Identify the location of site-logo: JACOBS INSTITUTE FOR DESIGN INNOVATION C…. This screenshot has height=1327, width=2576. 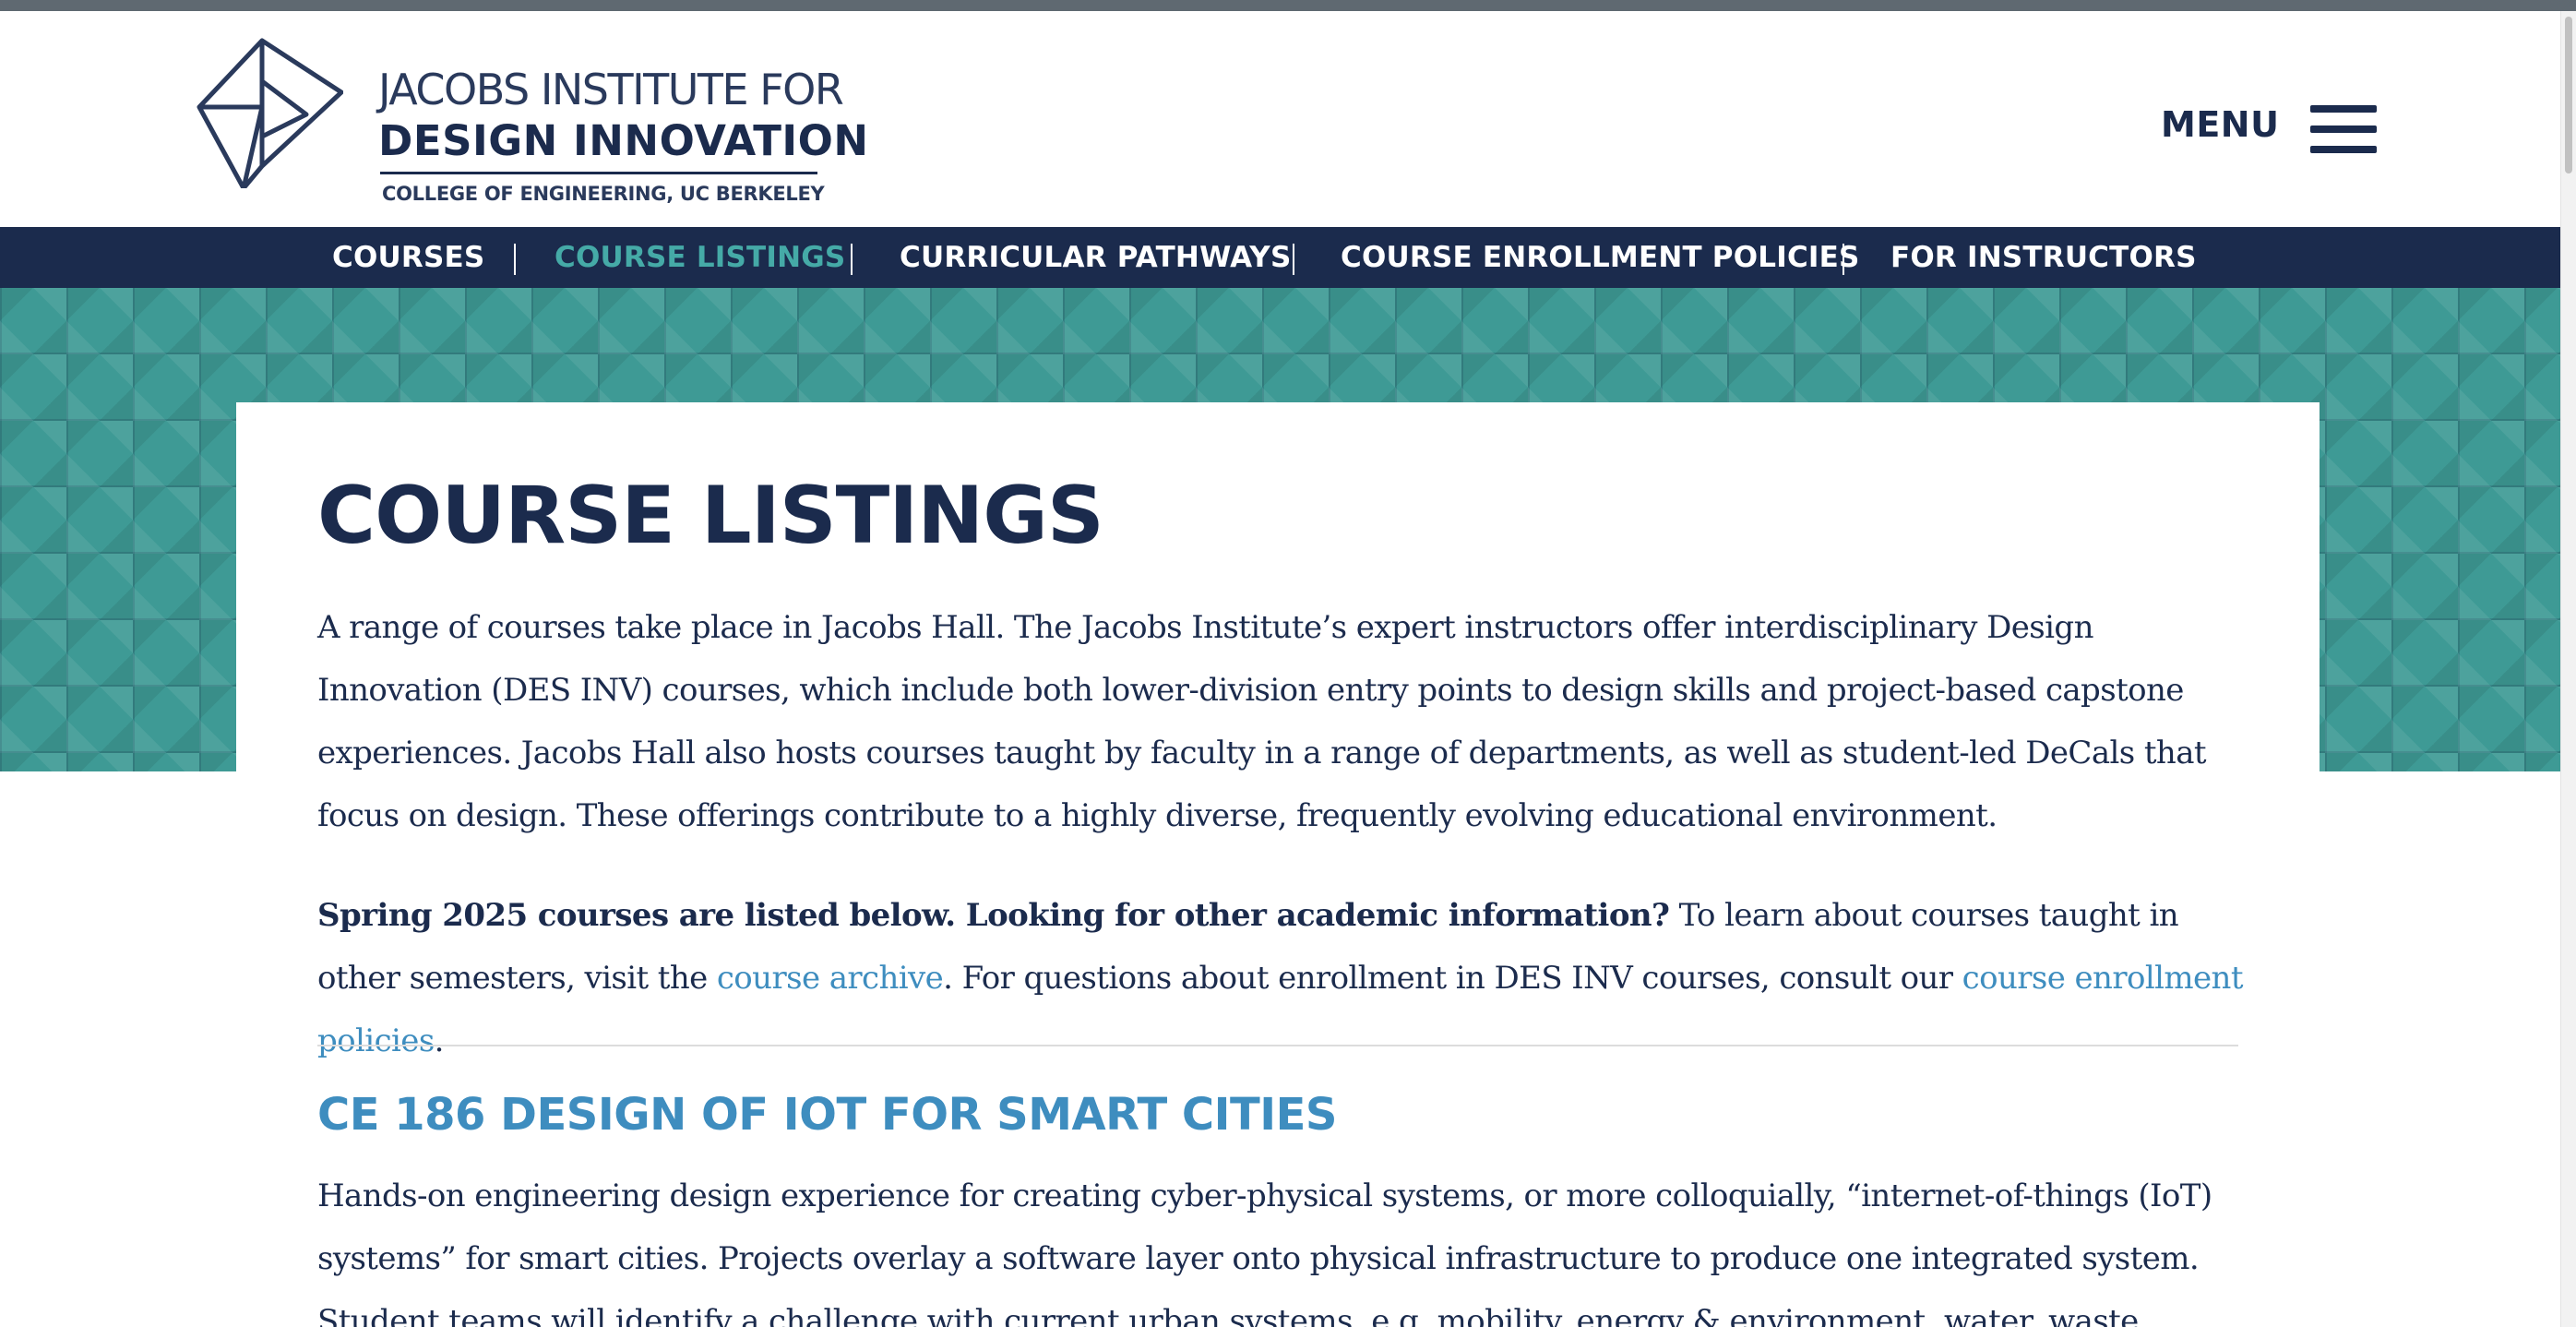
(532, 123).